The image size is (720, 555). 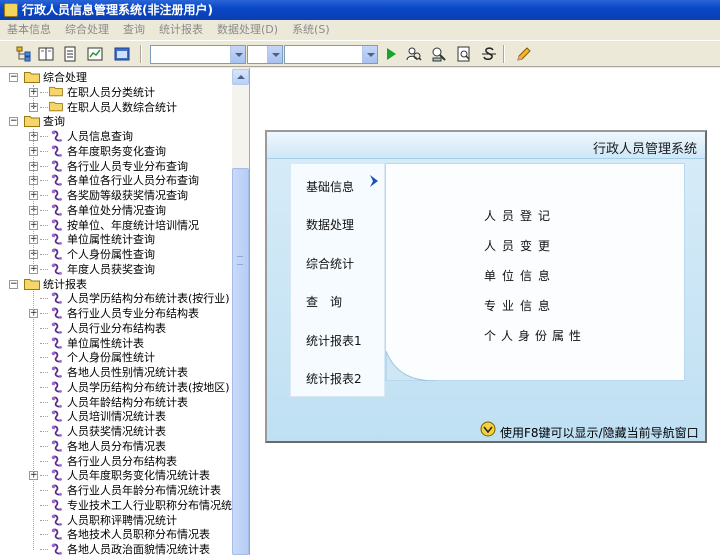 What do you see at coordinates (127, 166) in the screenshot?
I see `tree-item: 各行业人员专业分布查询` at bounding box center [127, 166].